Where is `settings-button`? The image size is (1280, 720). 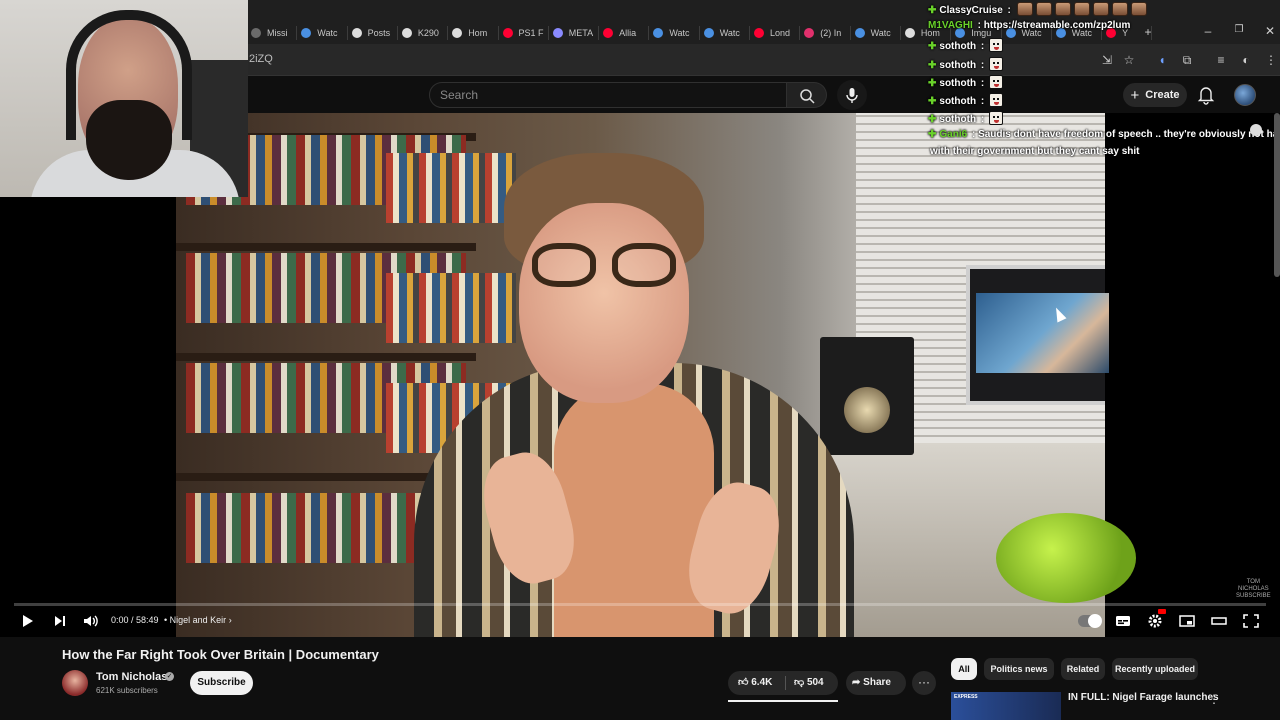 settings-button is located at coordinates (1155, 619).